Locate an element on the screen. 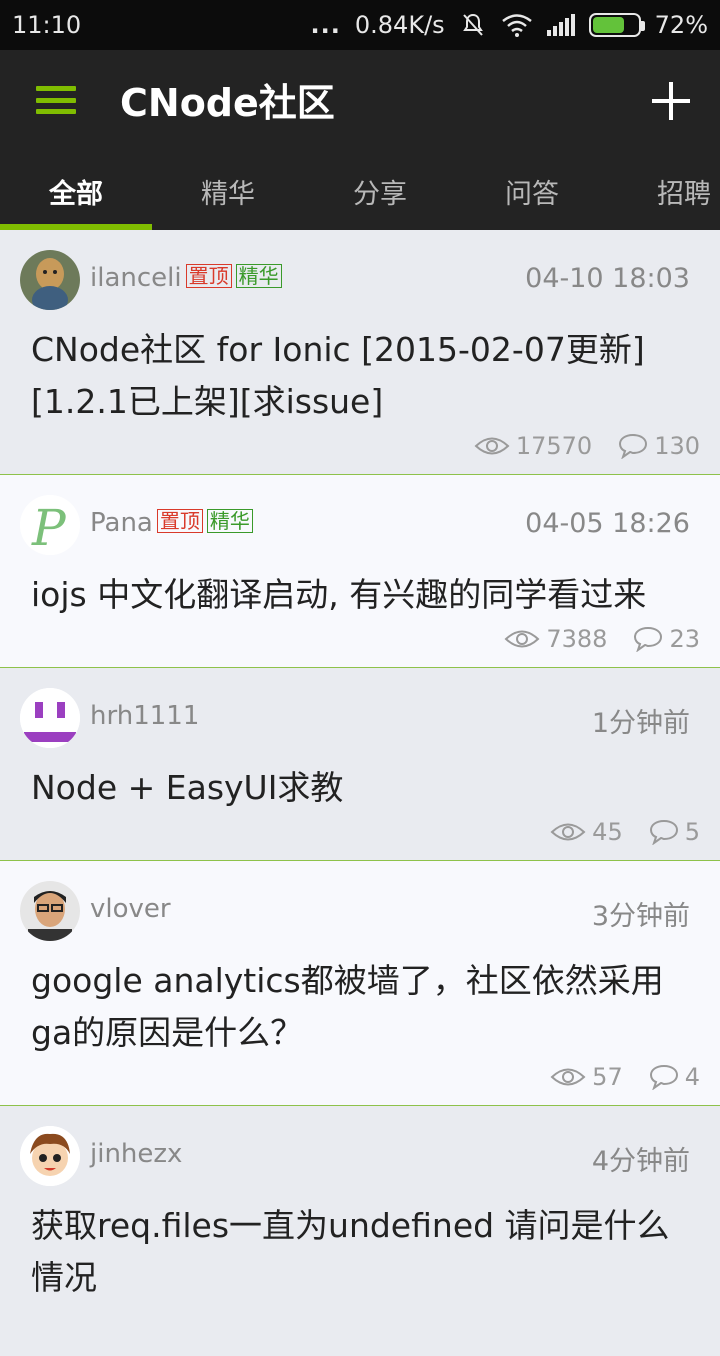 Image resolution: width=720 pixels, height=1356 pixels. status-icons: ... 0.84K/s 72% is located at coordinates (509, 25).